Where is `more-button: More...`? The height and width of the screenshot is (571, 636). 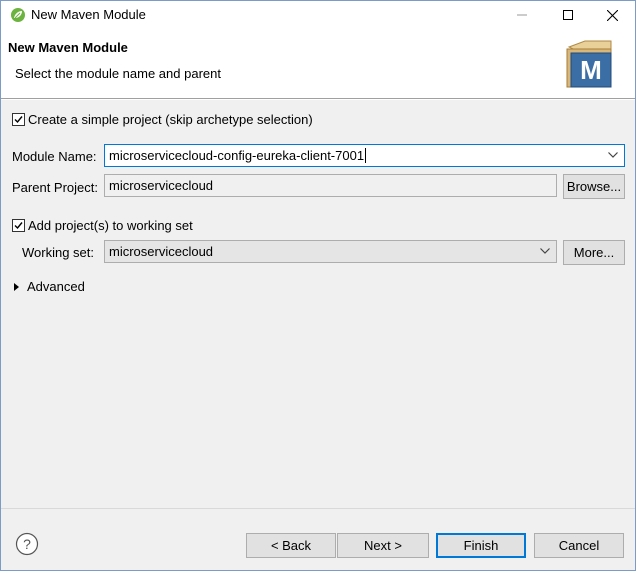 more-button: More... is located at coordinates (594, 252).